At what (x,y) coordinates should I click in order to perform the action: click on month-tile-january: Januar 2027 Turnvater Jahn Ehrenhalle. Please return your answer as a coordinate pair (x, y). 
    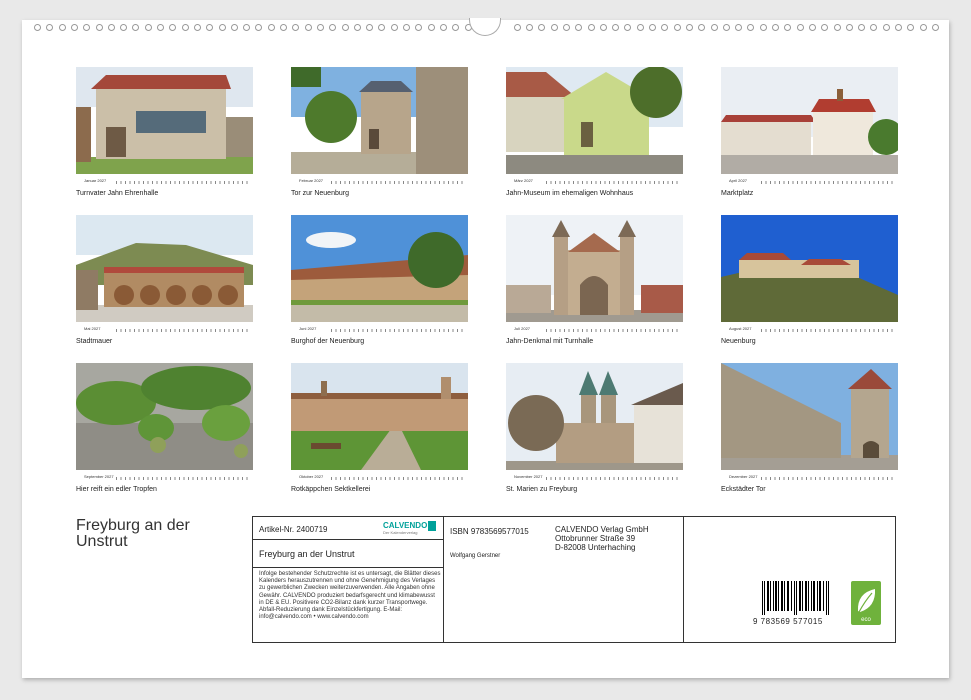
    Looking at the image, I should click on (164, 132).